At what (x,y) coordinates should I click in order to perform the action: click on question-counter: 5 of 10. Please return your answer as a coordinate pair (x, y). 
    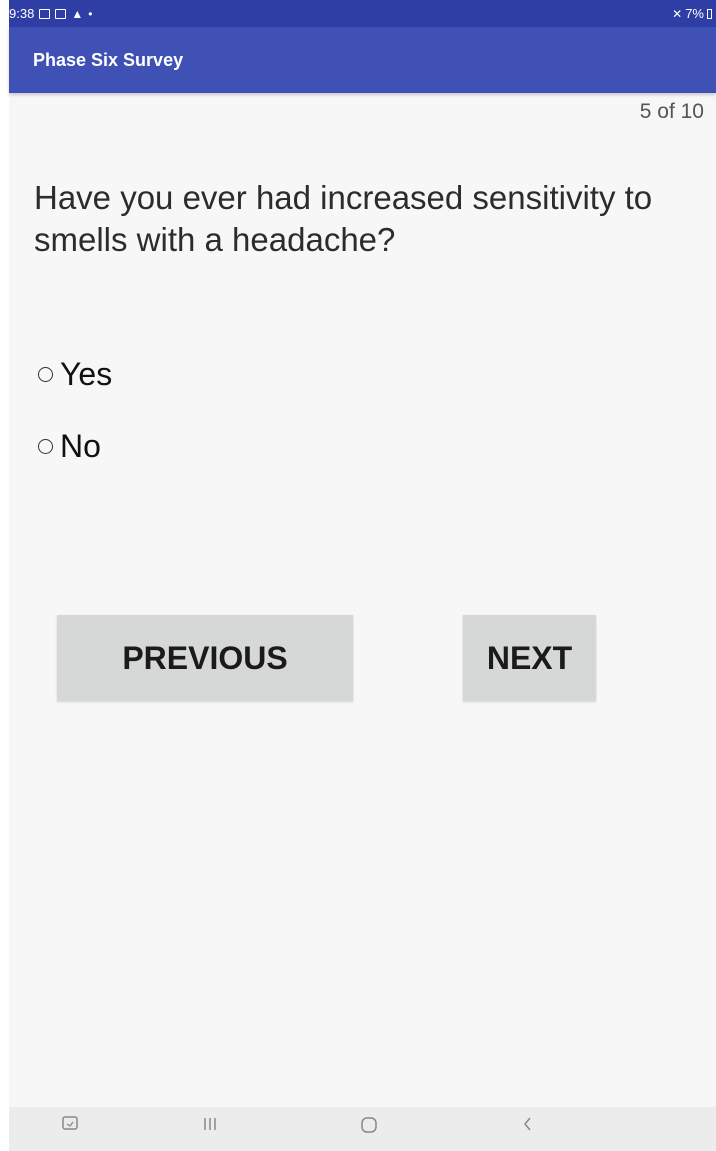
    Looking at the image, I should click on (671, 111).